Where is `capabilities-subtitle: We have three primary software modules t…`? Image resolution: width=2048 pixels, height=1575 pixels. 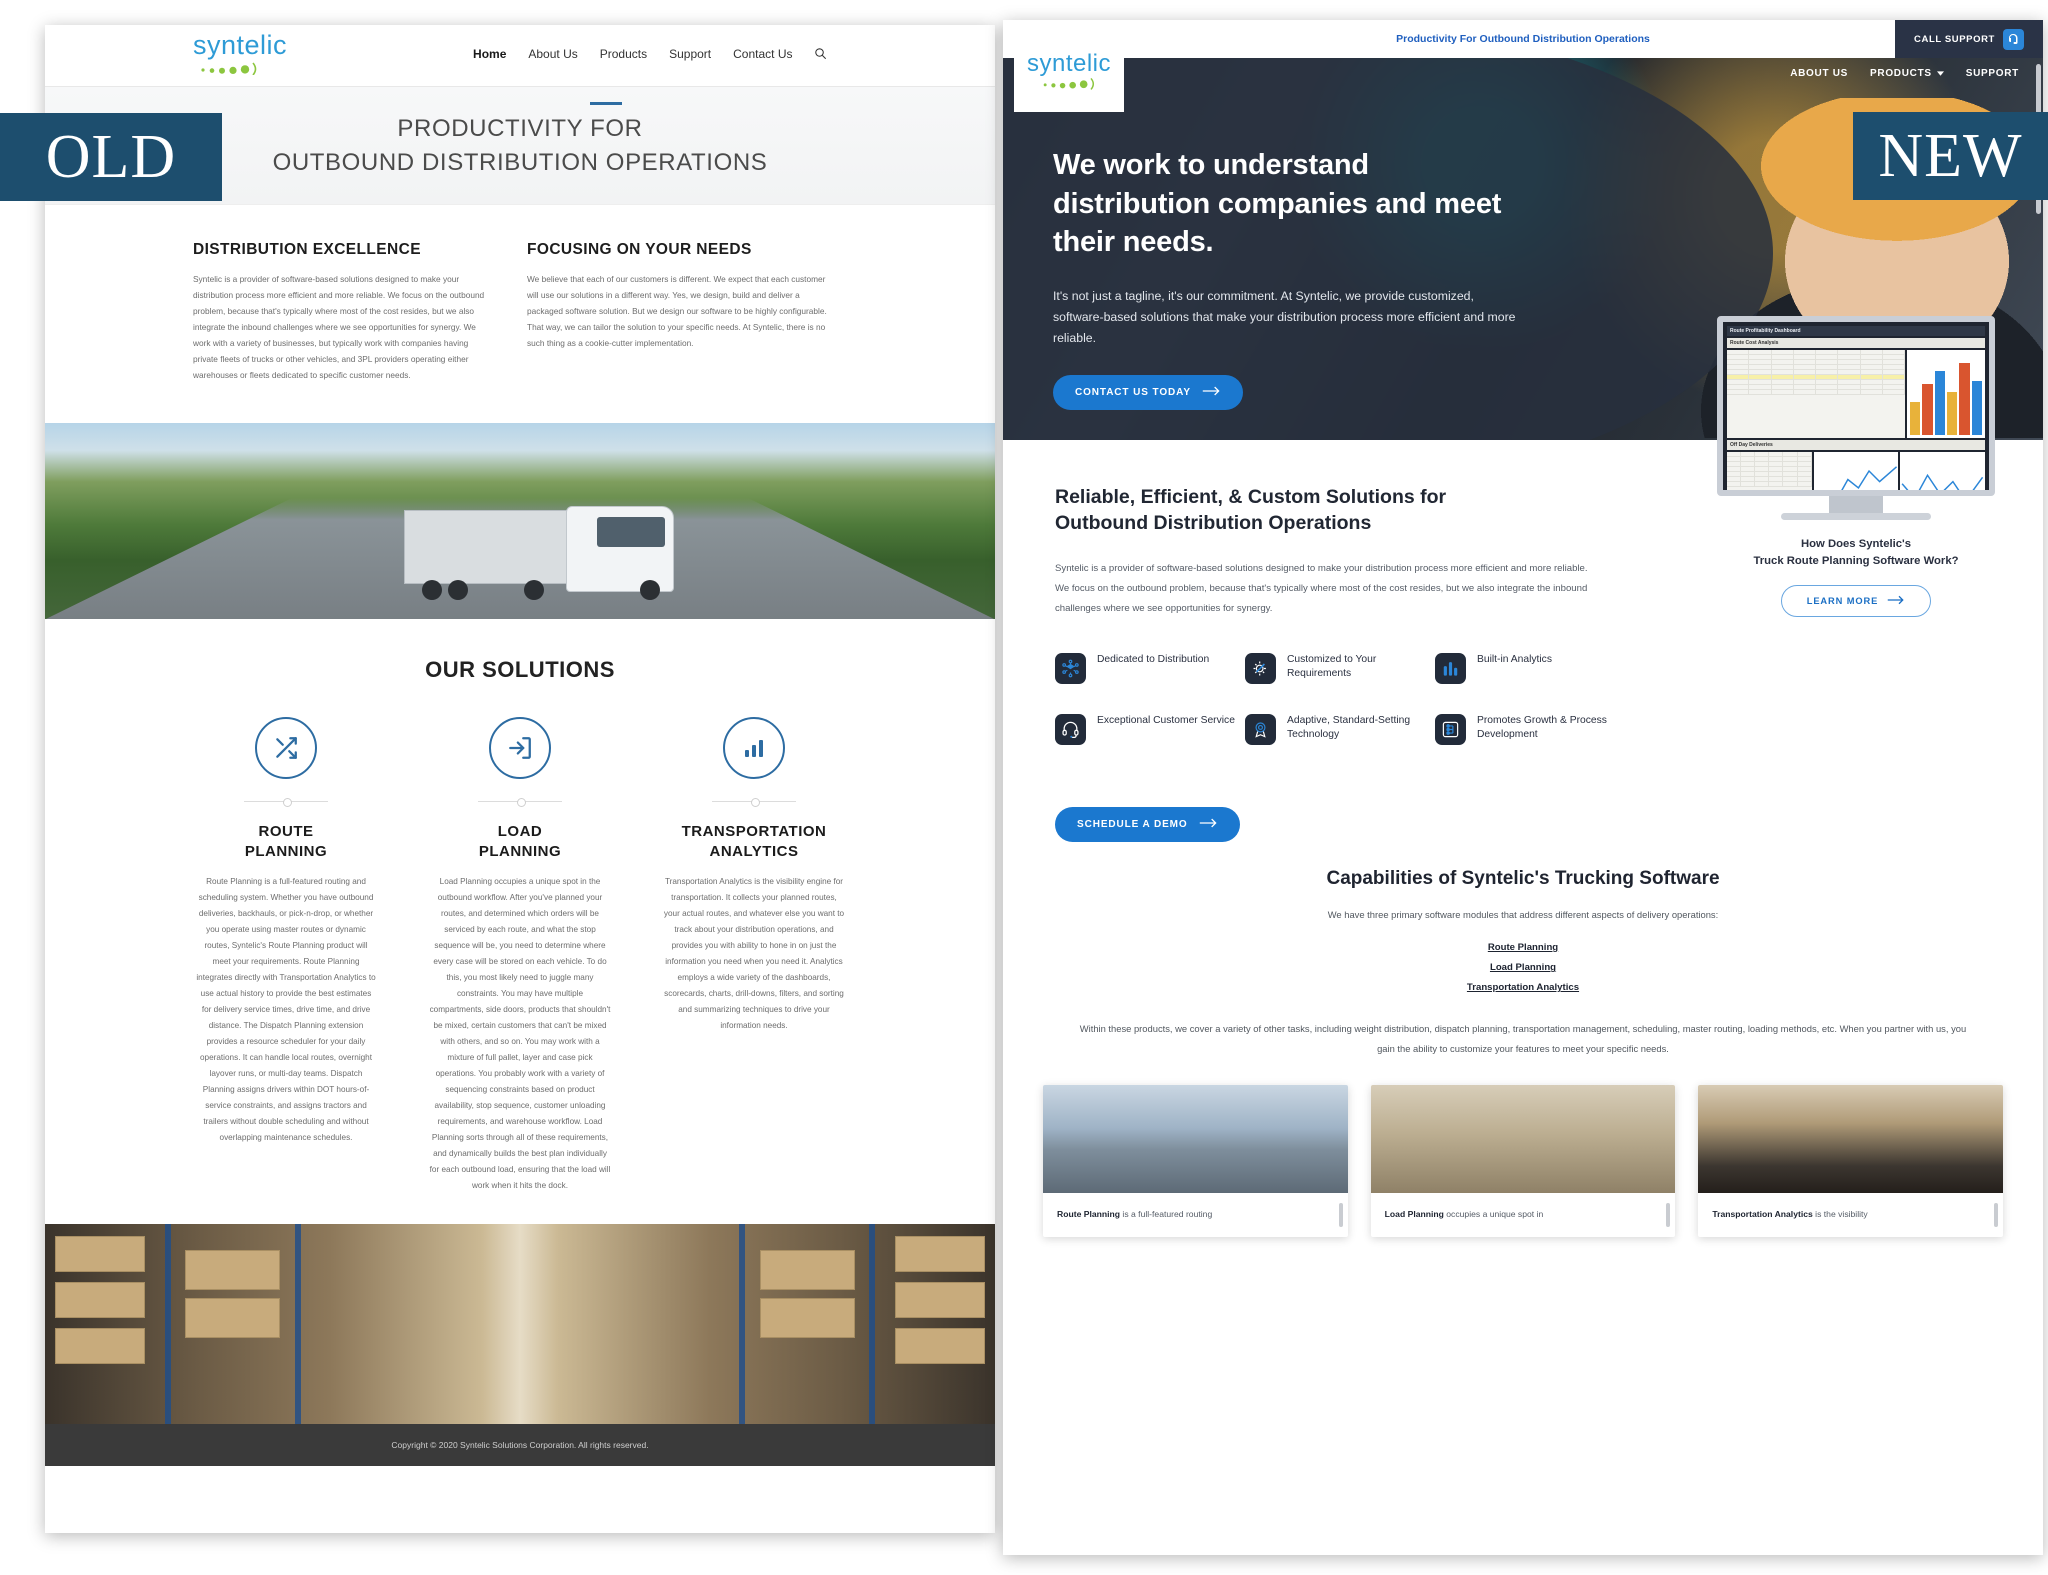 capabilities-subtitle: We have three primary software modules t… is located at coordinates (1523, 915).